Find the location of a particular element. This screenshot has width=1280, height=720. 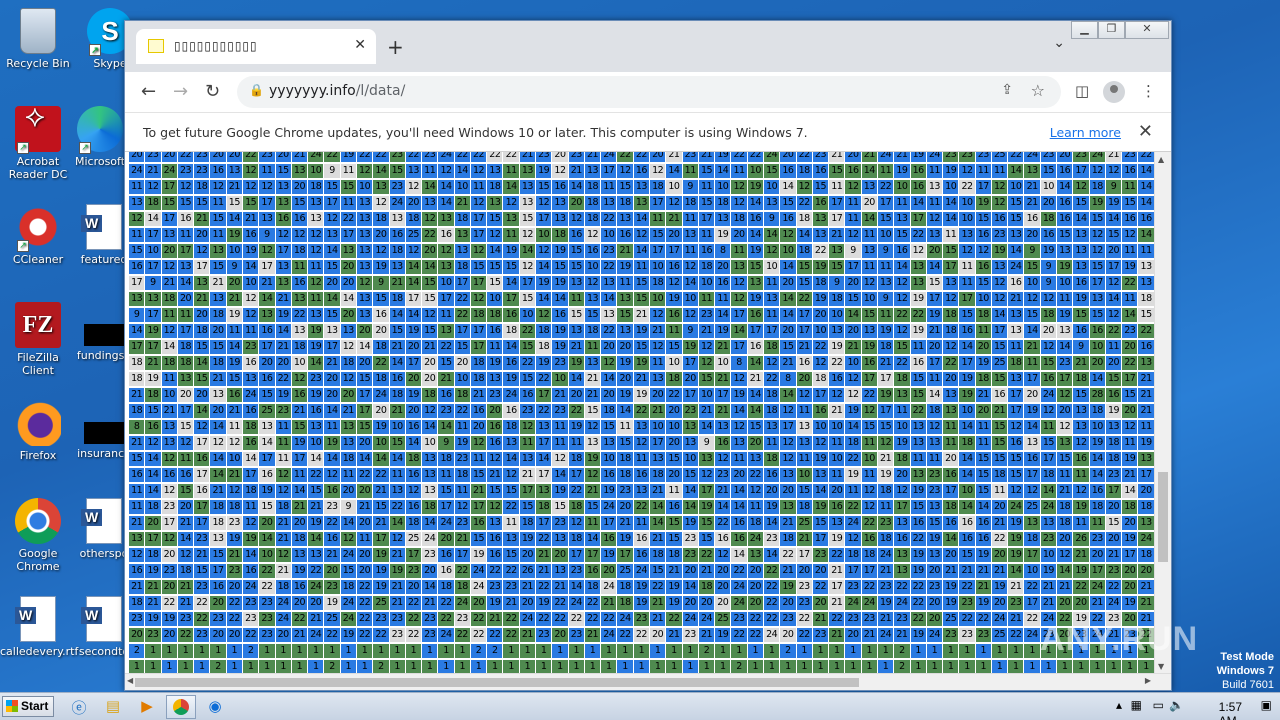

show-desktop-icon: ▣ is located at coordinates (1266, 705).